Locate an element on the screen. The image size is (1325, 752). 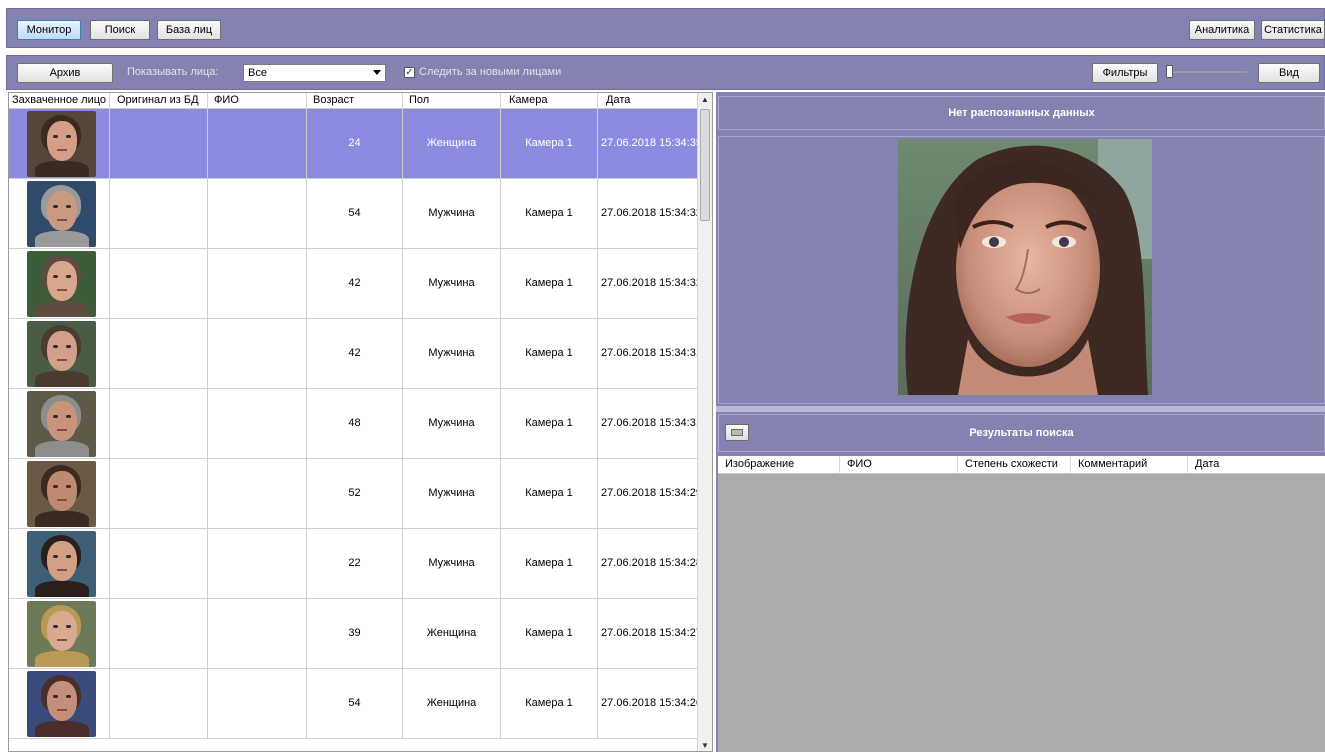
zoom-slider-thumb is located at coordinates (1169, 71).